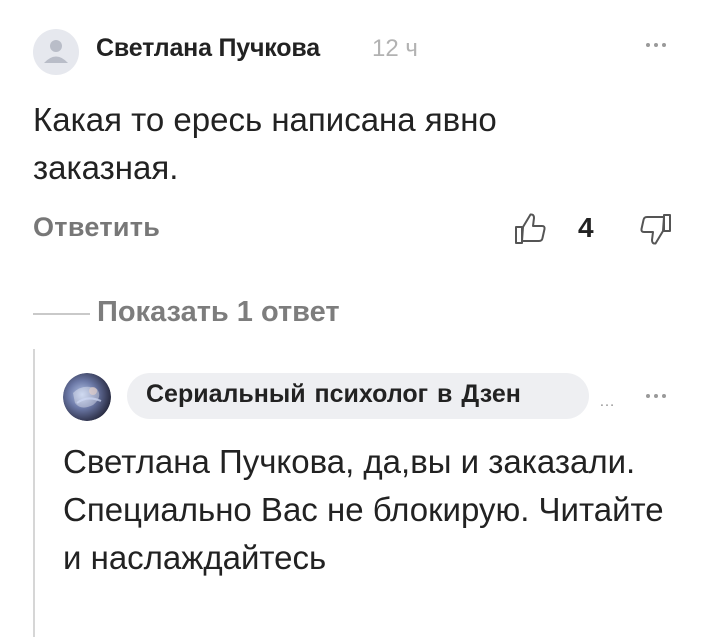 This screenshot has height=637, width=720. Describe the element at coordinates (61, 314) in the screenshot. I see `show-replies-divider` at that location.